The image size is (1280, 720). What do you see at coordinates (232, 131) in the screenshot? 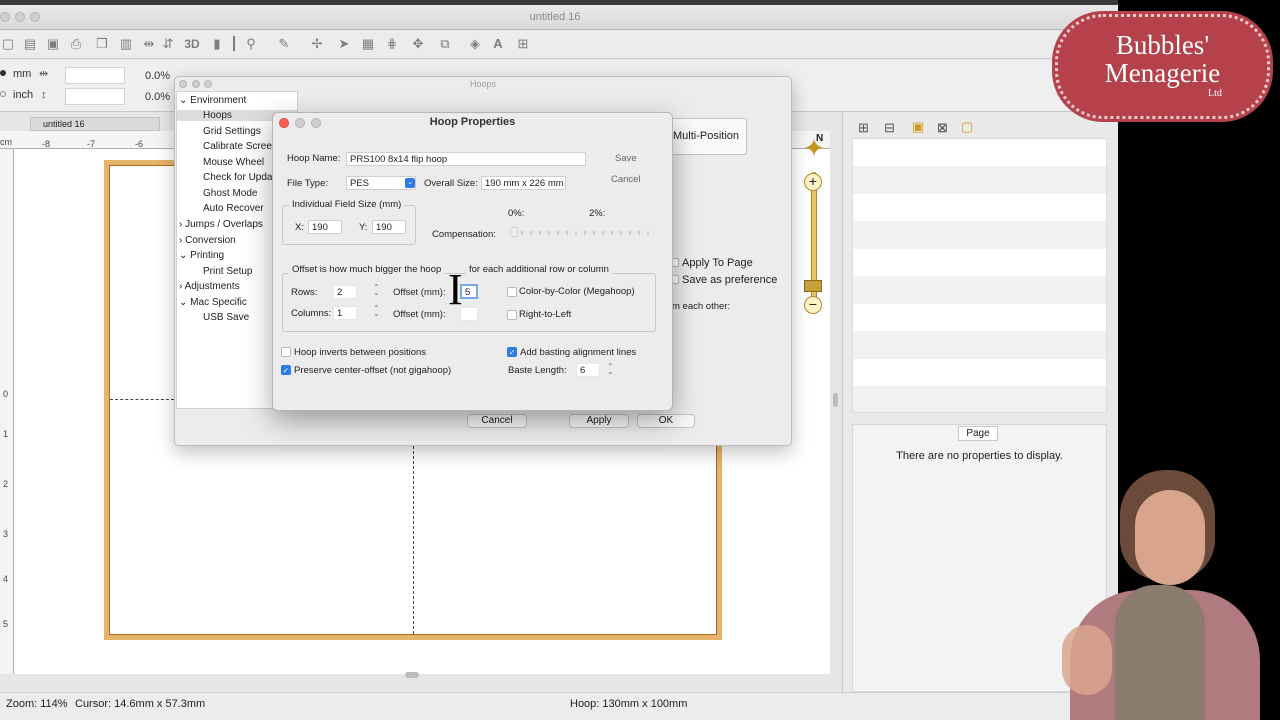
I see `tree-item-grid-settings: Grid Settings` at bounding box center [232, 131].